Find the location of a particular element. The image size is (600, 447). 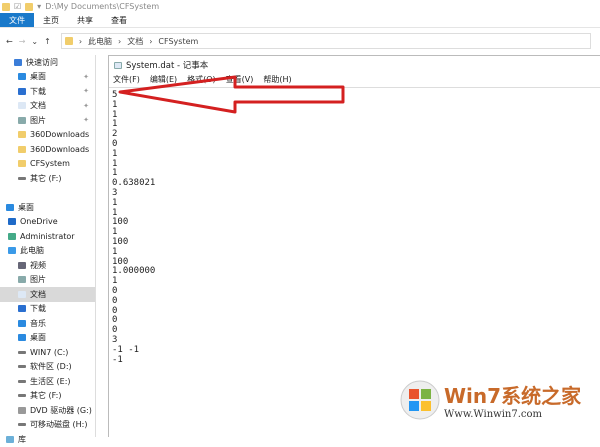

sidebar-item-label: 此电脑 is located at coordinates (32, 251).